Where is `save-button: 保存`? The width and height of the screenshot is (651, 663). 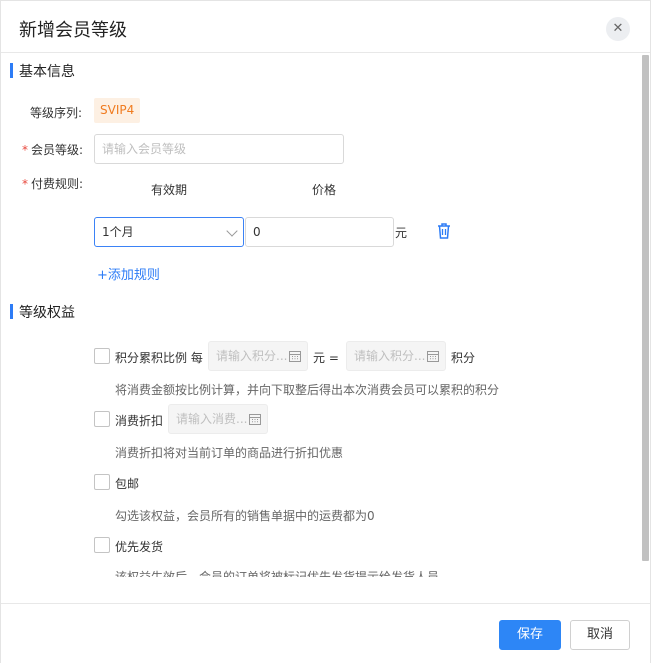 save-button: 保存 is located at coordinates (530, 635).